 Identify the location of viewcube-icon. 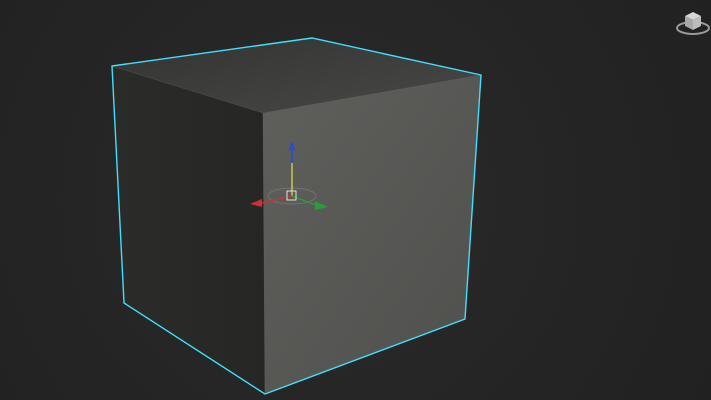
(691, 21).